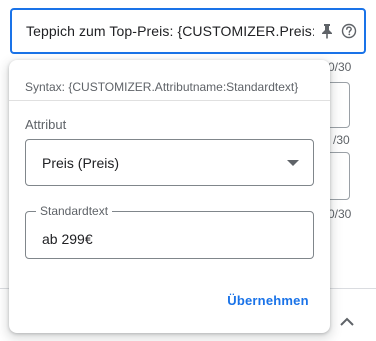 This screenshot has height=341, width=376. Describe the element at coordinates (340, 67) in the screenshot. I see `char-counter-1: 0/30` at that location.